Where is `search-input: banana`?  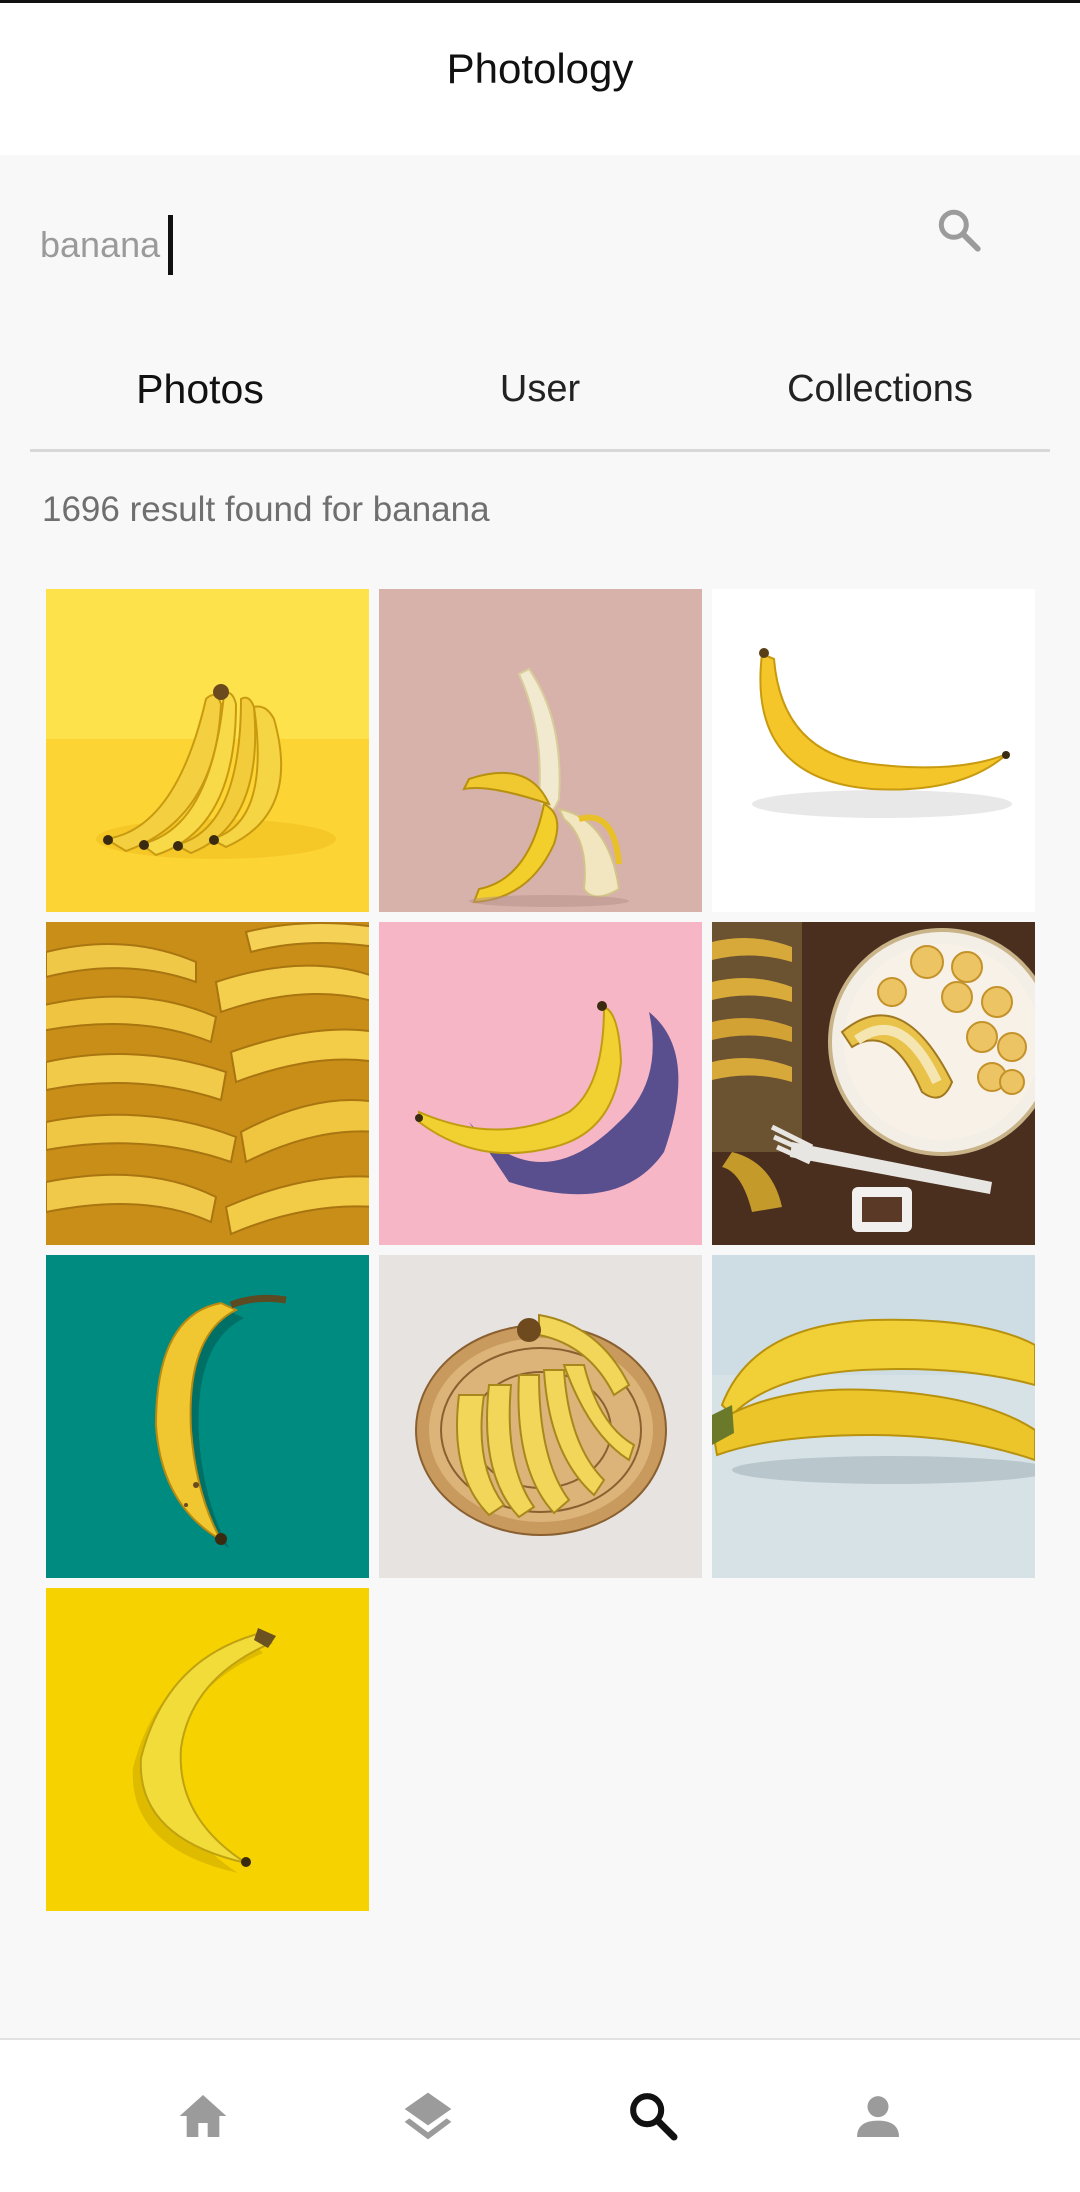 search-input: banana is located at coordinates (440, 245).